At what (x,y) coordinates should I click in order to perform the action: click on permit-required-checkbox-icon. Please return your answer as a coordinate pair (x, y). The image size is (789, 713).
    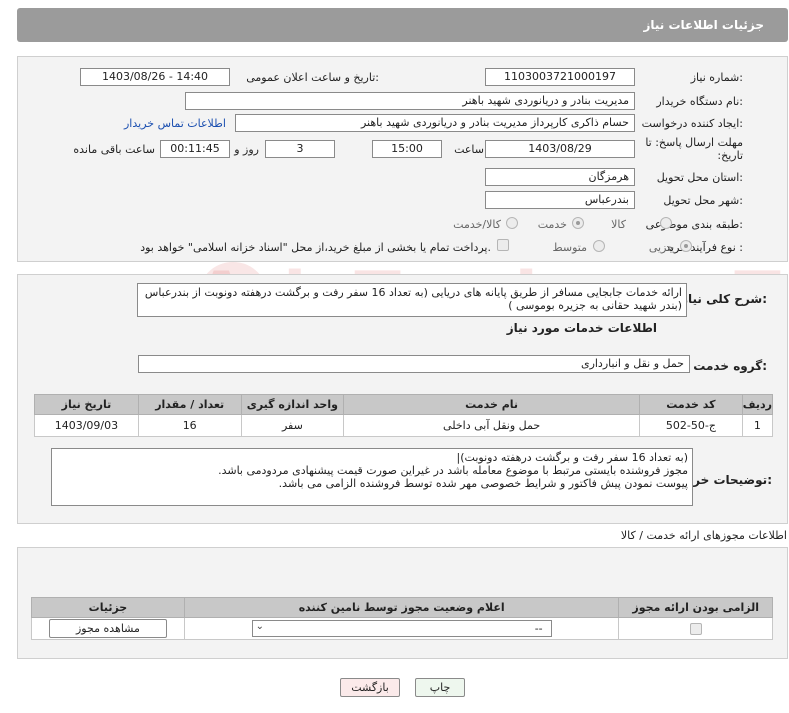
    Looking at the image, I should click on (695, 629).